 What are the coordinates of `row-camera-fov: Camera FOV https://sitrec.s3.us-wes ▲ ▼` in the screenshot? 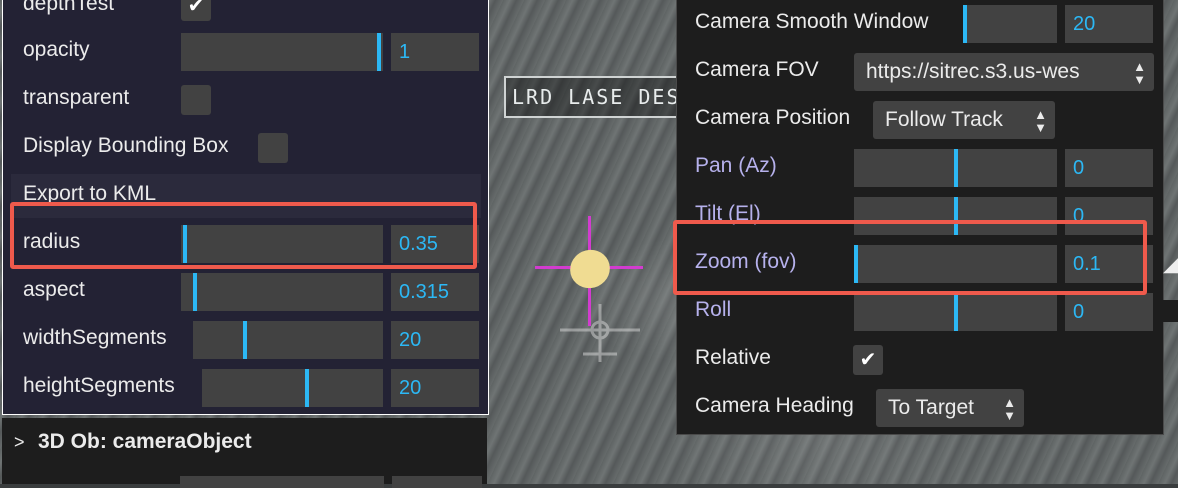 It's located at (920, 70).